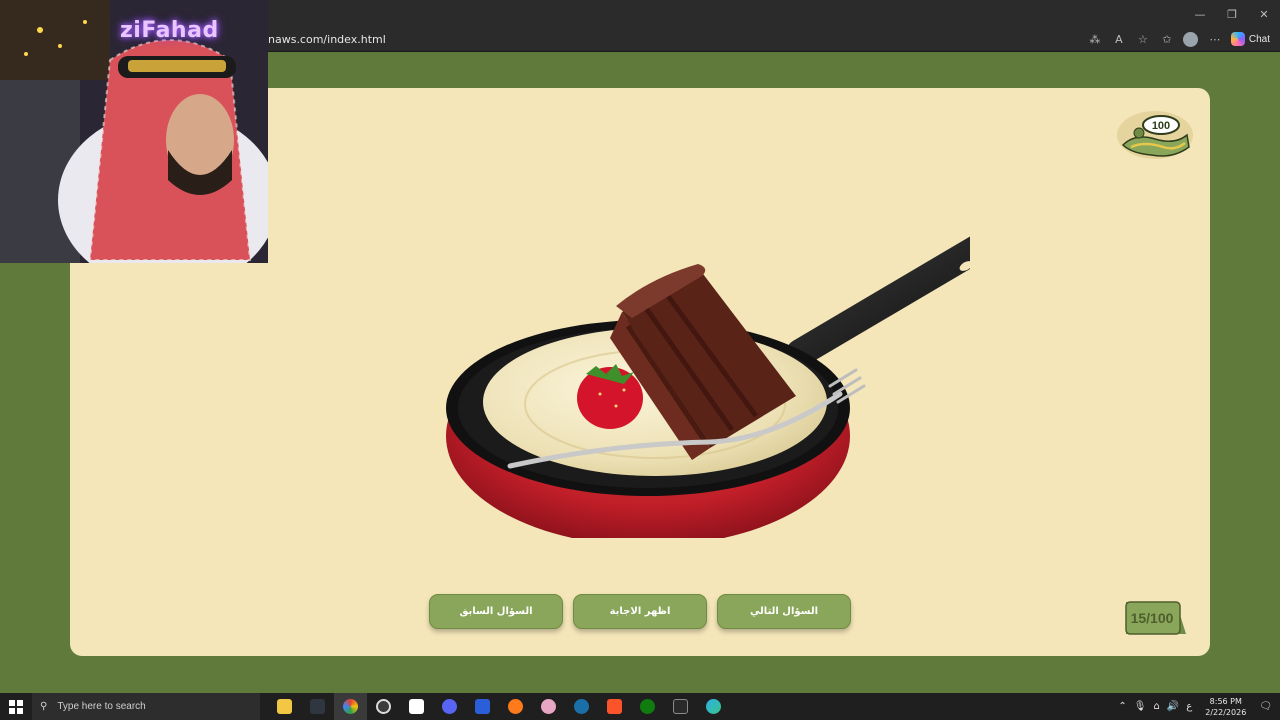 The width and height of the screenshot is (1280, 720). Describe the element at coordinates (640, 611) in the screenshot. I see `show-answer-button: اظهر الاجابة` at that location.